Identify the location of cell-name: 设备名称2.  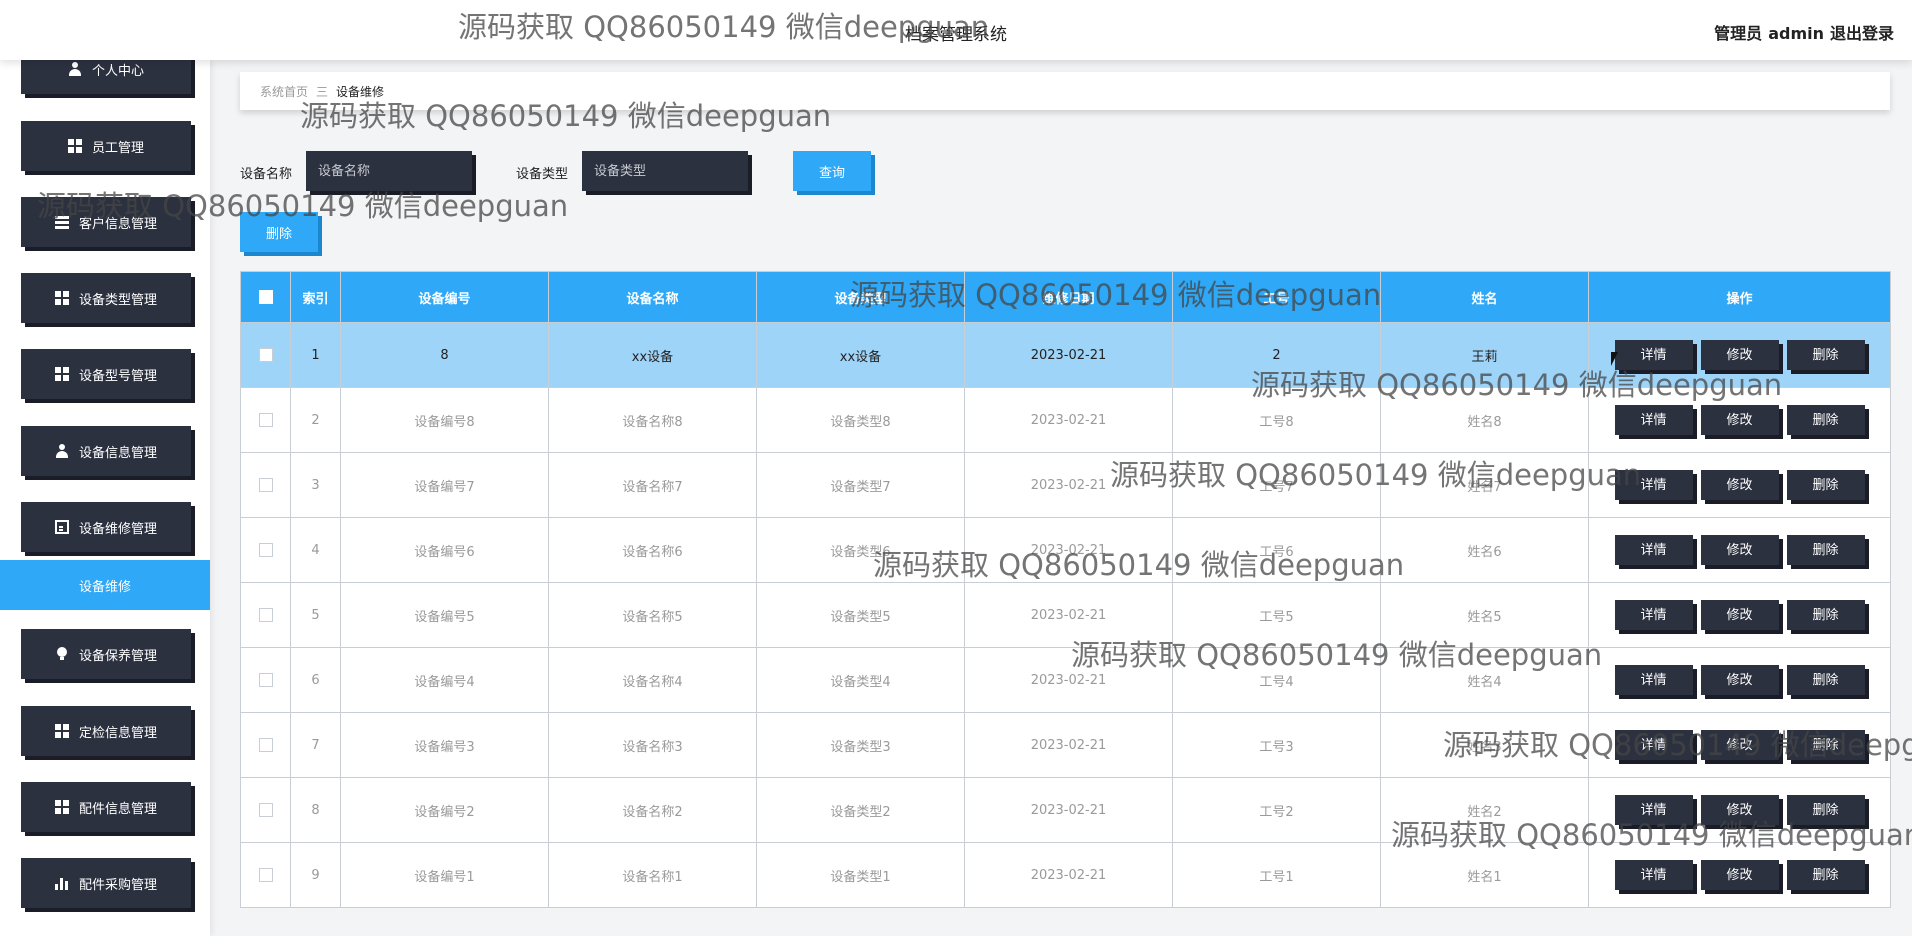
(652, 810).